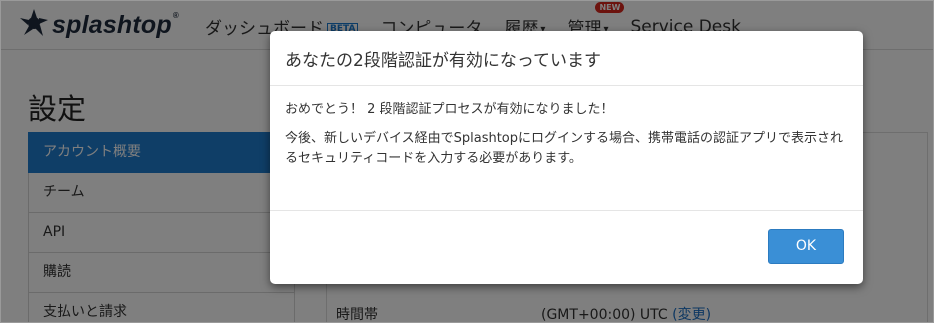 Image resolution: width=934 pixels, height=323 pixels. I want to click on dialog-footer: OK, so click(566, 246).